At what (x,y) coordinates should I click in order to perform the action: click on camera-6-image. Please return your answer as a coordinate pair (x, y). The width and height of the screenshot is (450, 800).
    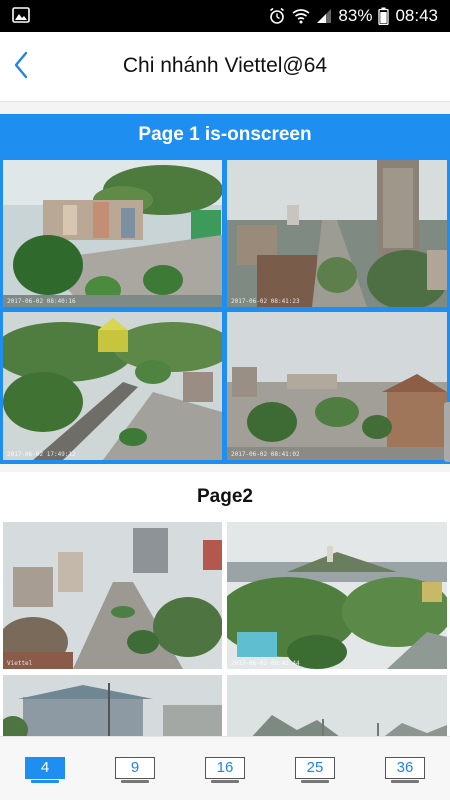
    Looking at the image, I should click on (337, 595).